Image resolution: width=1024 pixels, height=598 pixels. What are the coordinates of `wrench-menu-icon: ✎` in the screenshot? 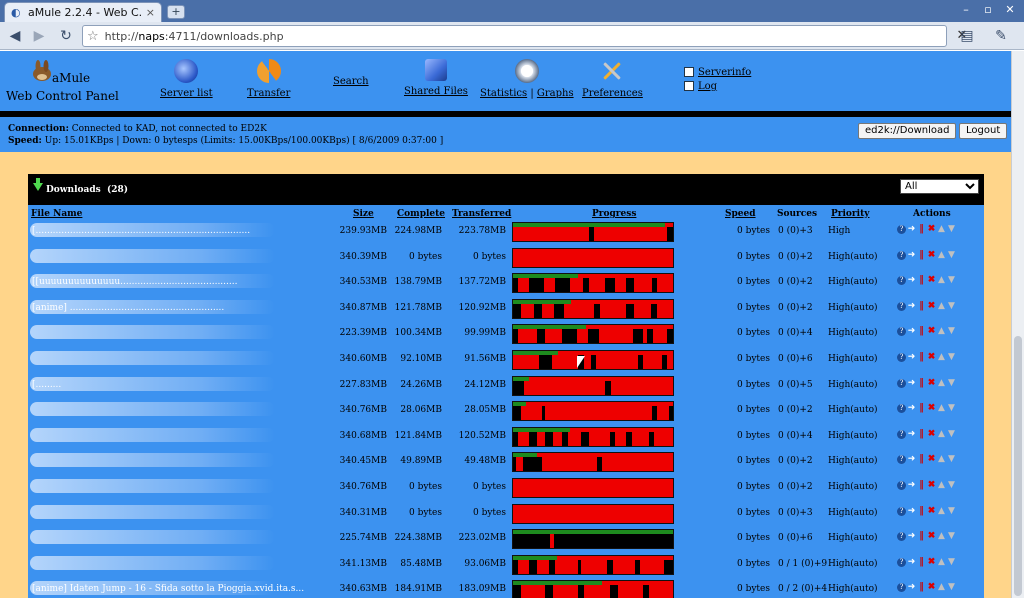 It's located at (1001, 36).